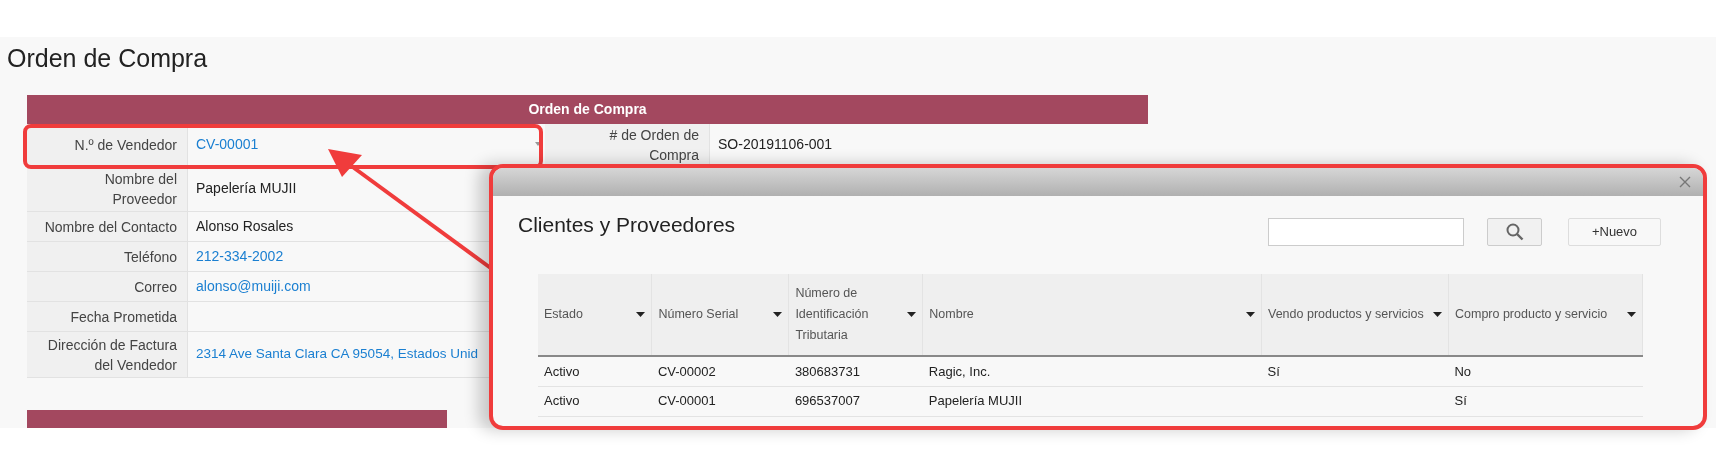 The image size is (1716, 452). I want to click on table-cell: Ragic, Inc., so click(959, 371).